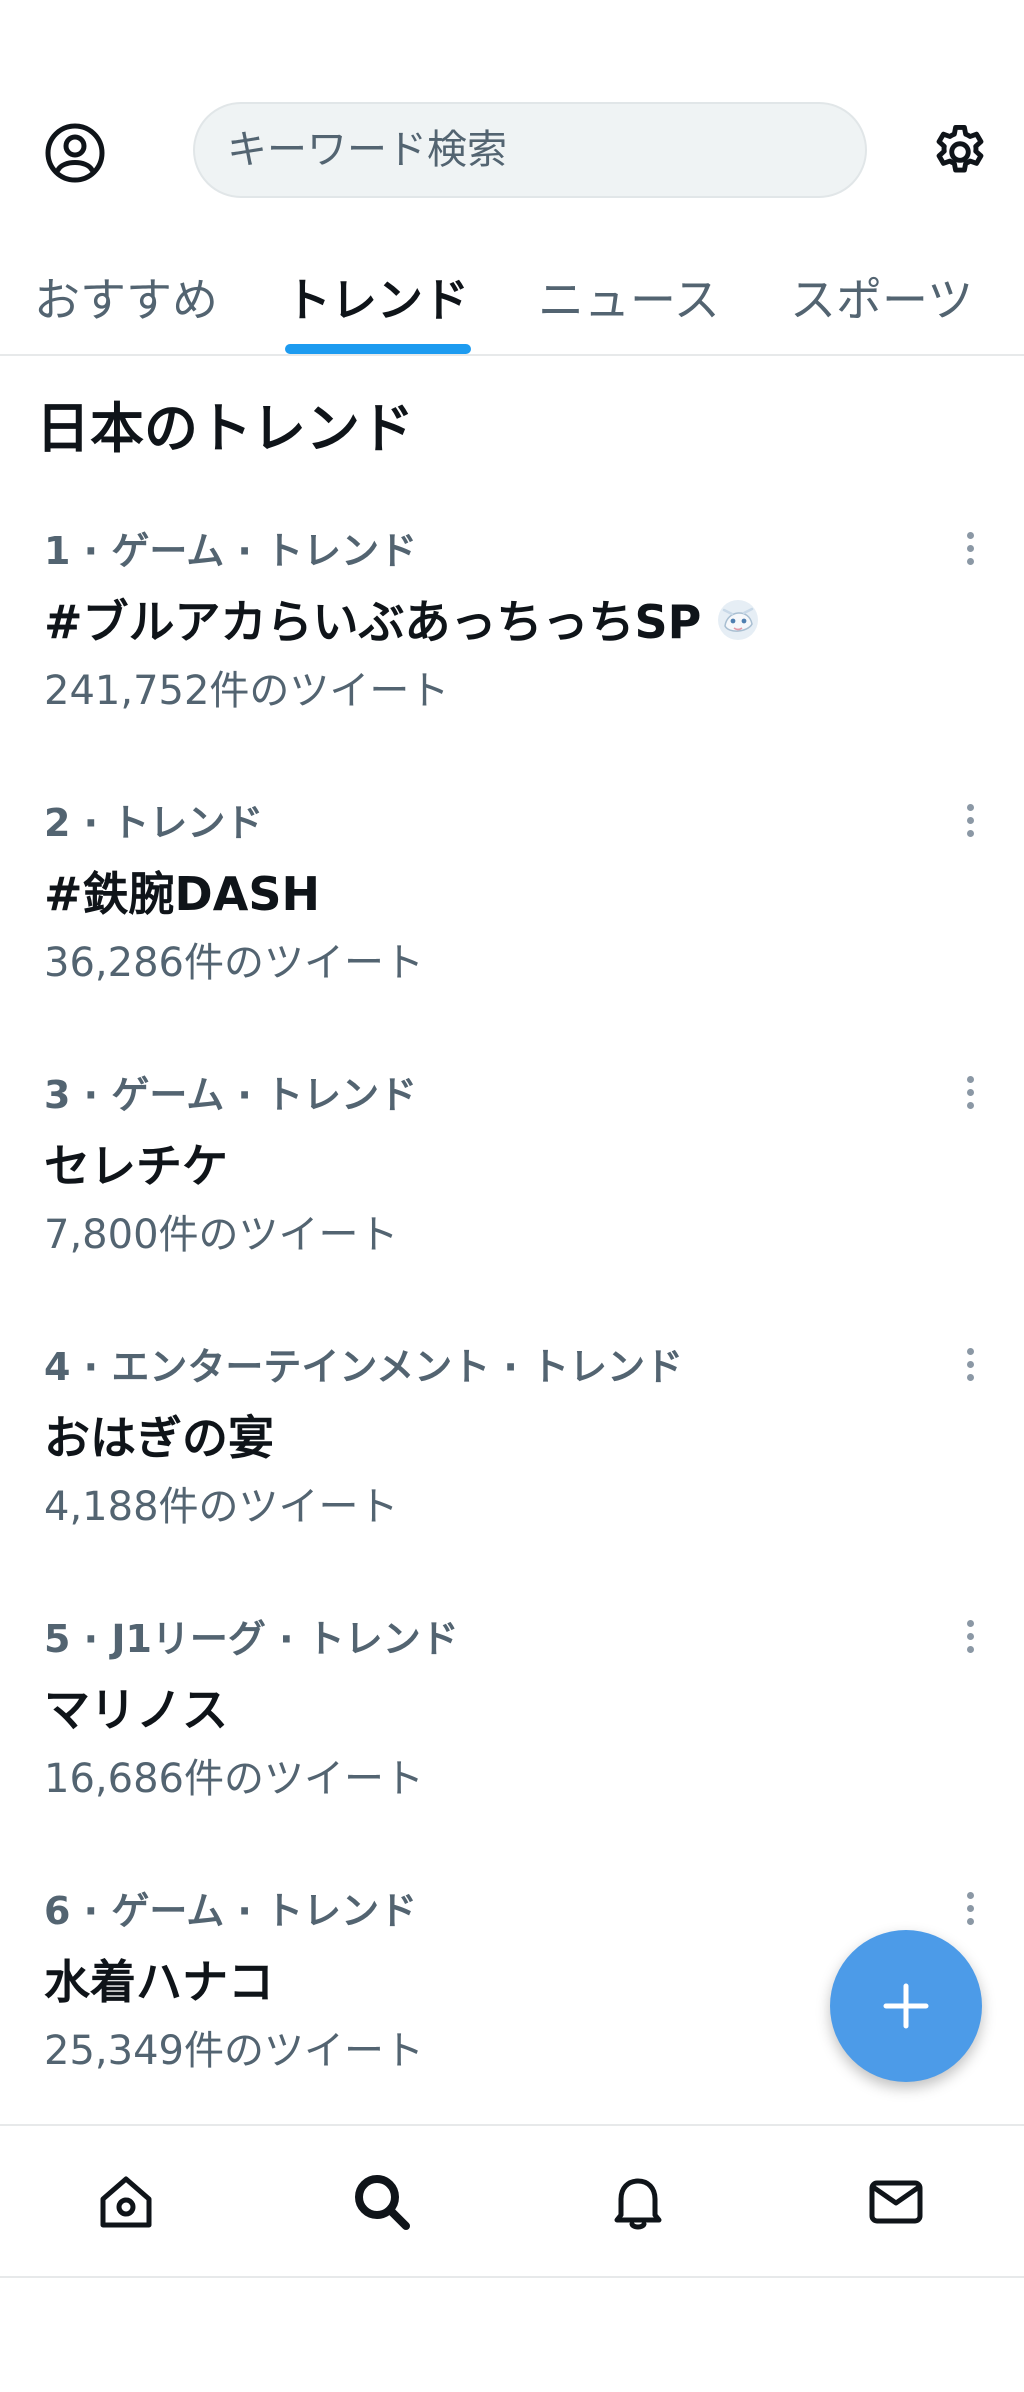  Describe the element at coordinates (373, 622) in the screenshot. I see `trend-name-text: #ブルアカらいぶあっちっちSP` at that location.